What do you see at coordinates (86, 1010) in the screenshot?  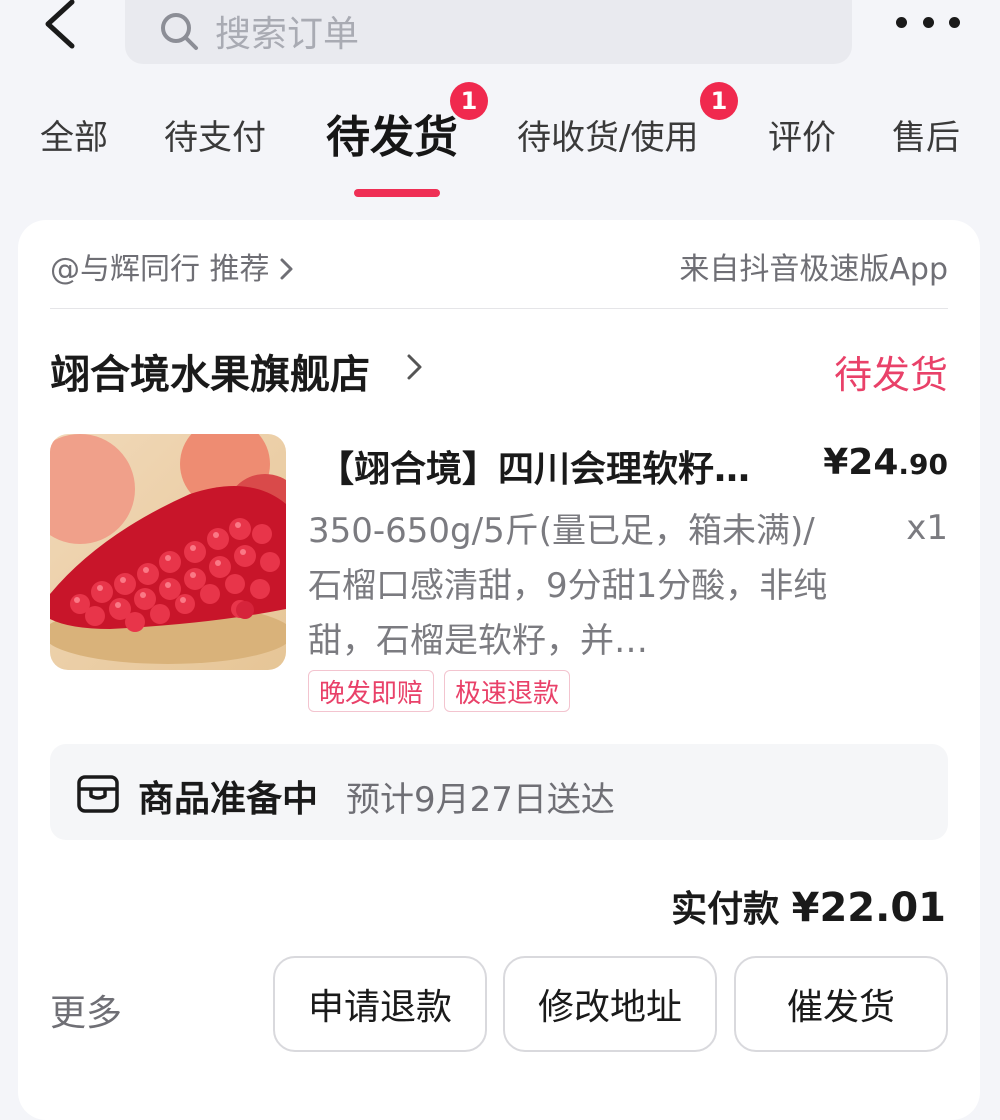 I see `more-actions-link: 更多` at bounding box center [86, 1010].